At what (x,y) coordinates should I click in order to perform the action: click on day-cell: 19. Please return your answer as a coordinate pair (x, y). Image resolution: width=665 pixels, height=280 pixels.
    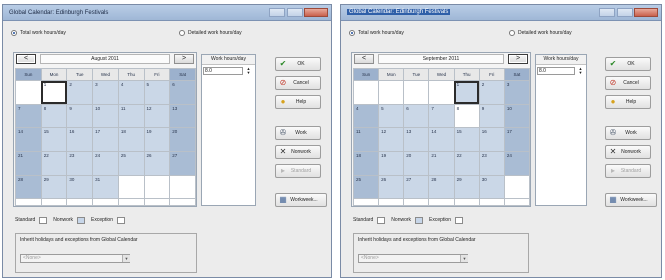
    Looking at the image, I should click on (157, 139).